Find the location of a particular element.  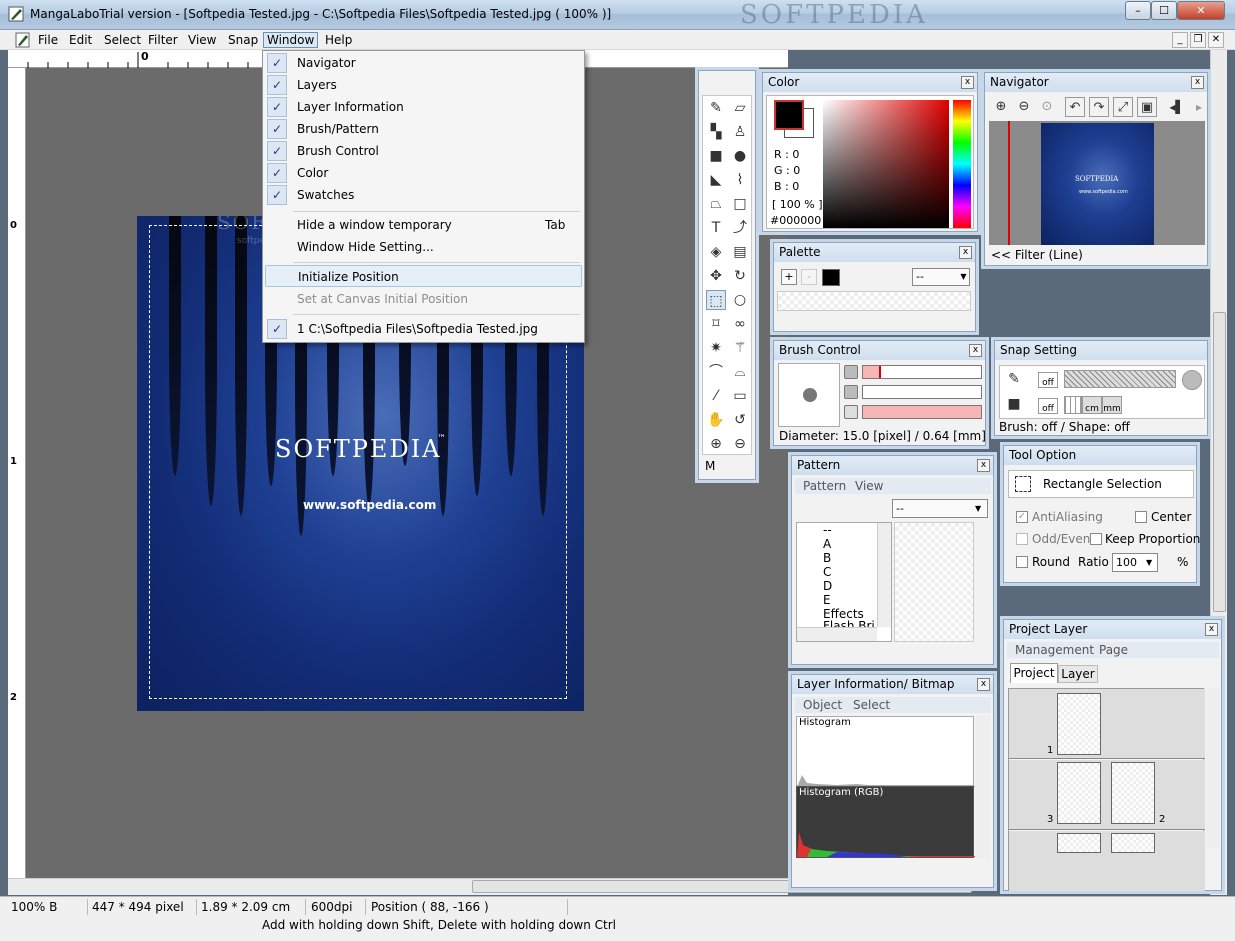

close-button: ✕ is located at coordinates (1201, 10).